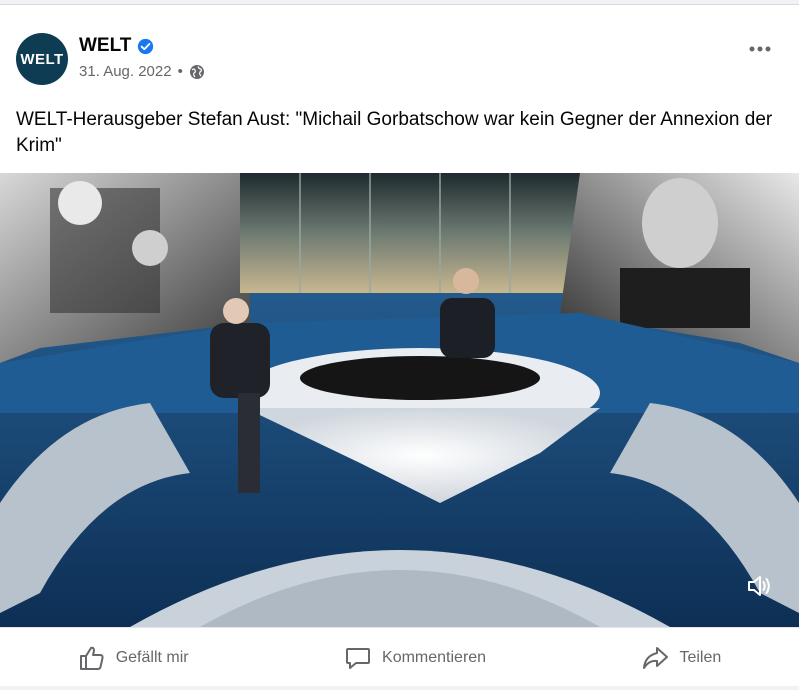 The width and height of the screenshot is (799, 690). I want to click on more-dots-icon, so click(760, 49).